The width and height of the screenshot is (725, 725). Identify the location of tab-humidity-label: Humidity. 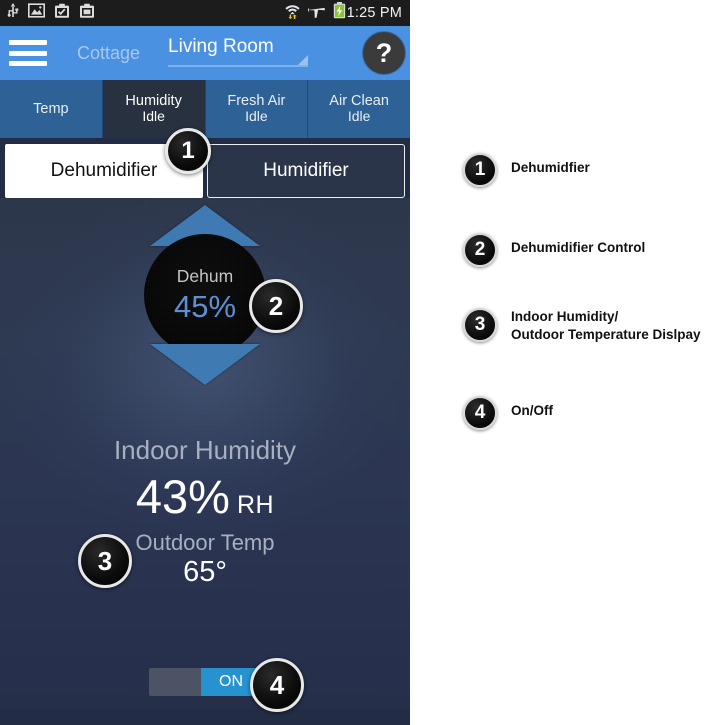
(153, 101).